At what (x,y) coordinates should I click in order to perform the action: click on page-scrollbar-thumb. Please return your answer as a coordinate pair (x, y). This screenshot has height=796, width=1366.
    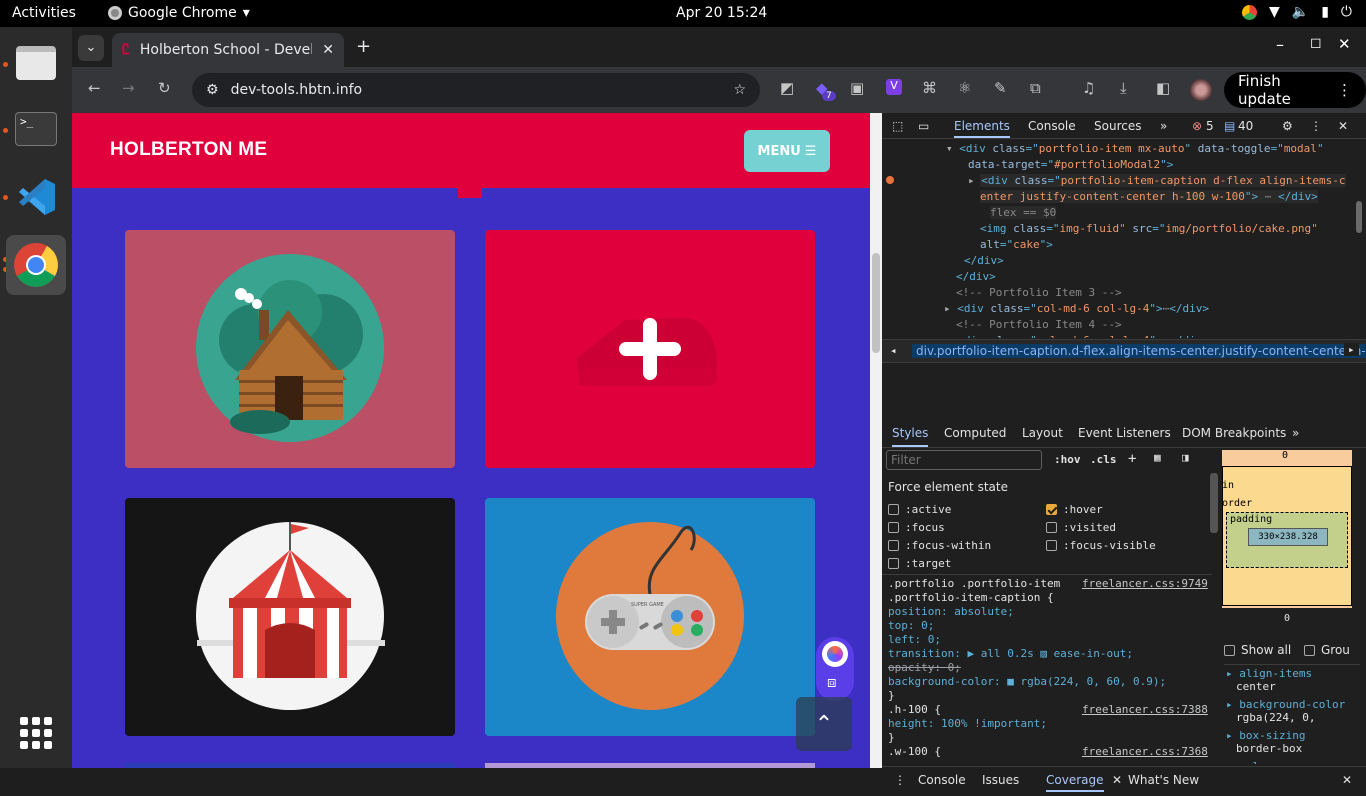
    Looking at the image, I should click on (876, 303).